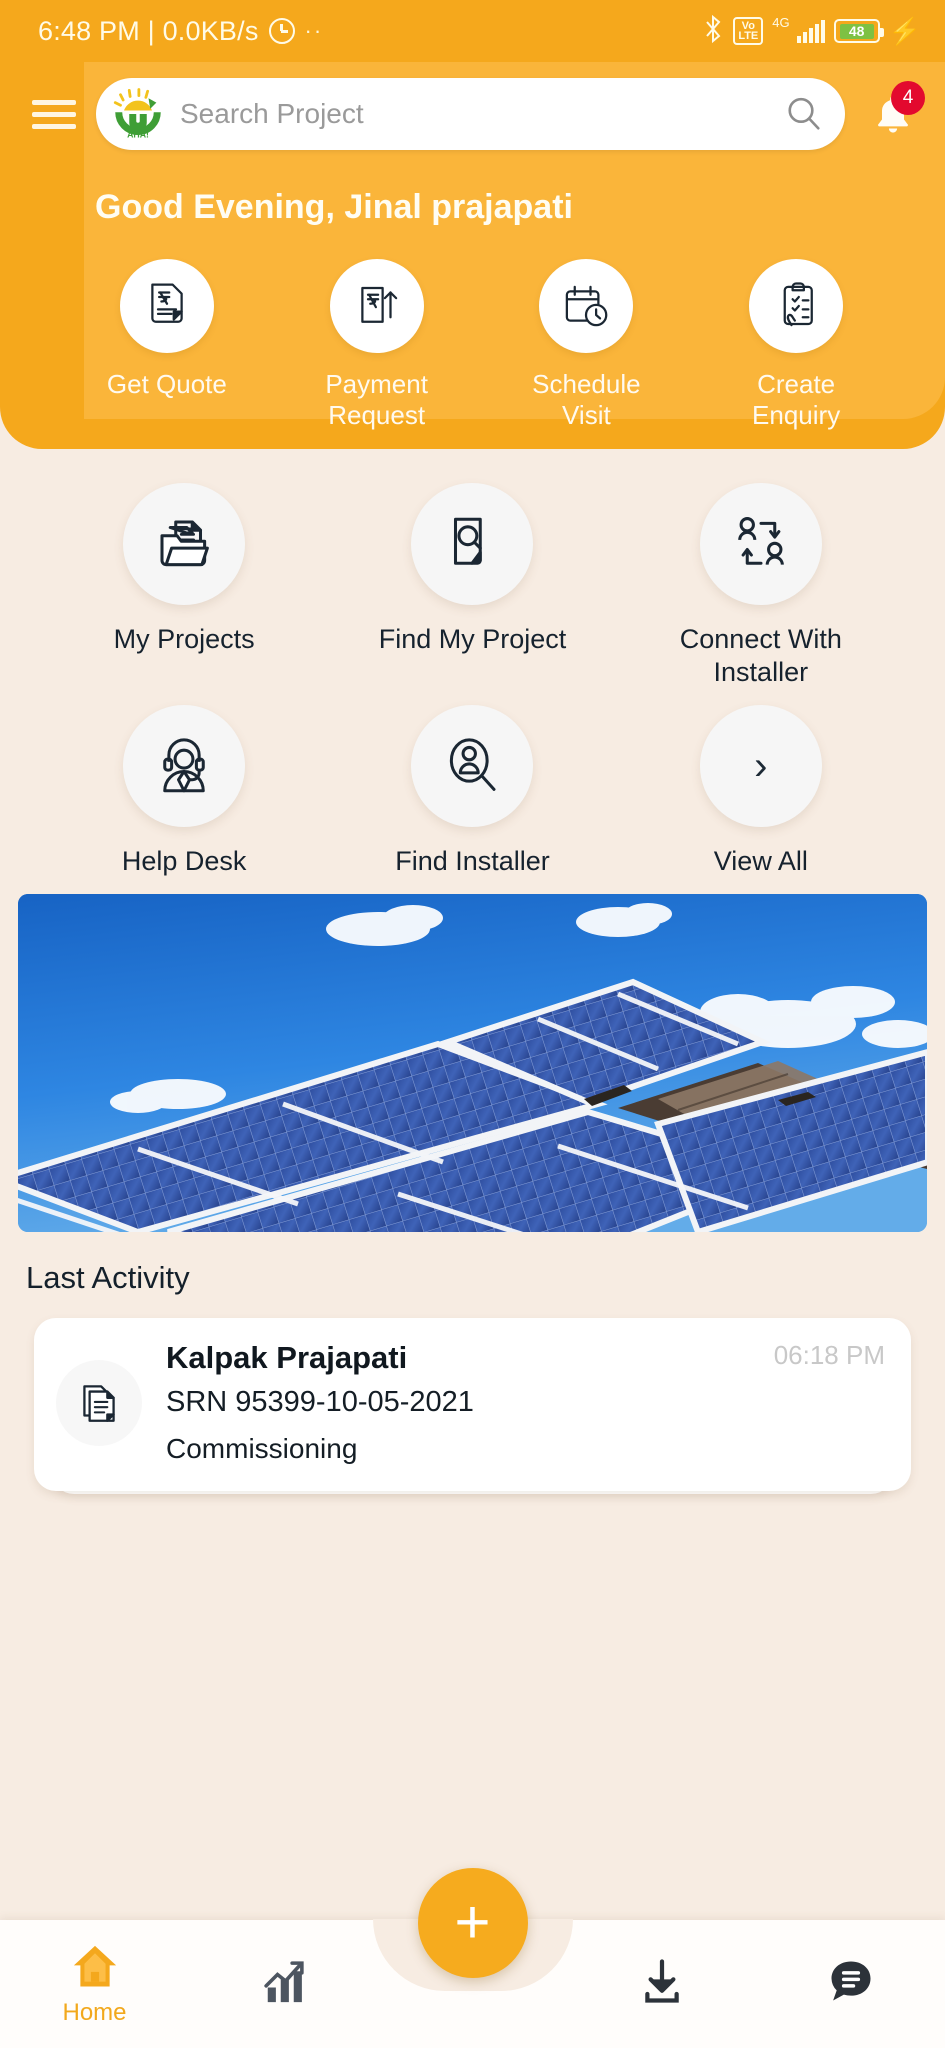 The width and height of the screenshot is (945, 2048). I want to click on nav-item-downloads, so click(661, 1984).